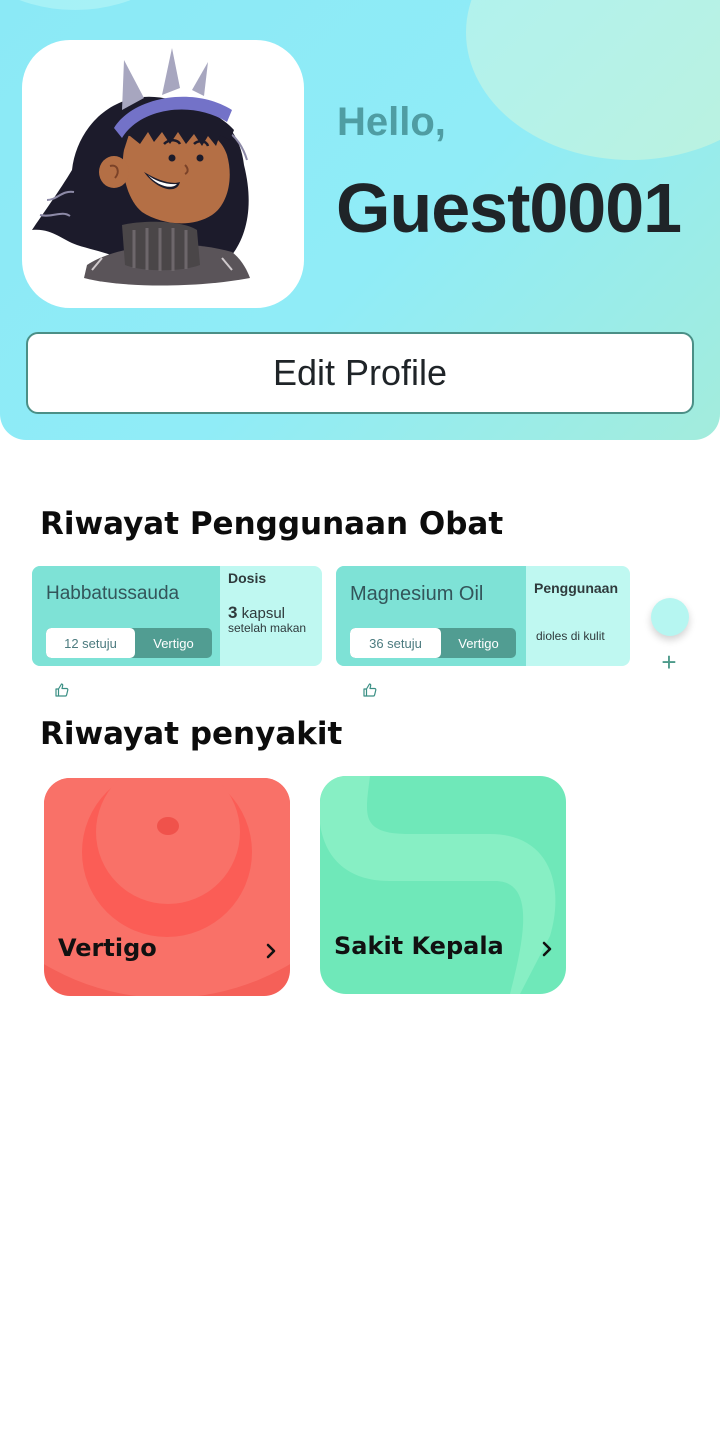 This screenshot has height=1440, width=720. What do you see at coordinates (578, 616) in the screenshot?
I see `medicine-card-detail: Penggunaan dioles di kulit` at bounding box center [578, 616].